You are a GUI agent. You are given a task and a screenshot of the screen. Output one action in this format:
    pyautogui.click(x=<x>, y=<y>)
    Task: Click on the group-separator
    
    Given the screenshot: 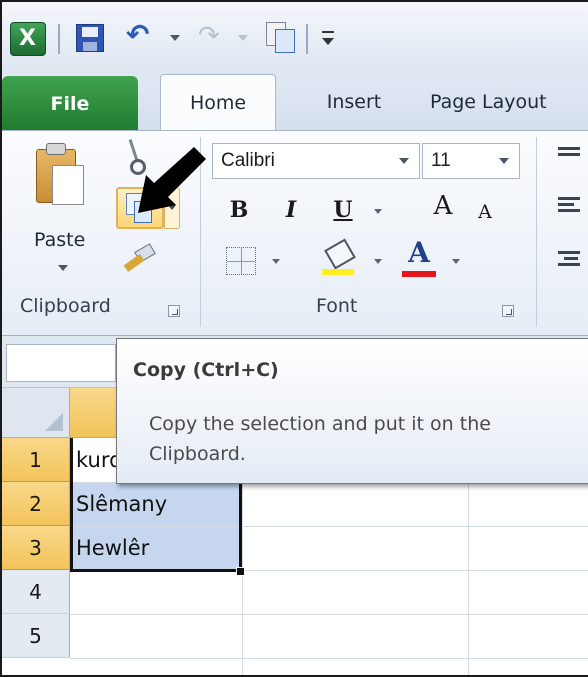 What is the action you would take?
    pyautogui.click(x=536, y=232)
    